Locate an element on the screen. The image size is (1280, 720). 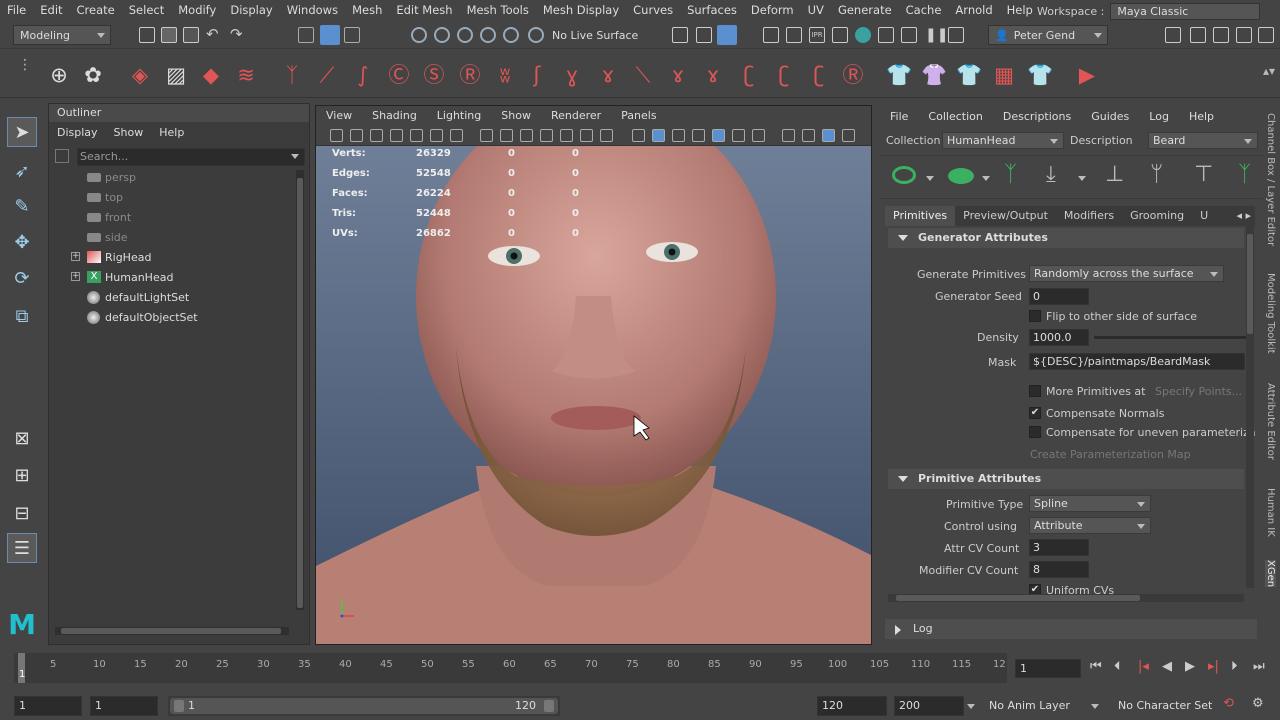
xgen-menu-collection: Collection is located at coordinates (955, 116).